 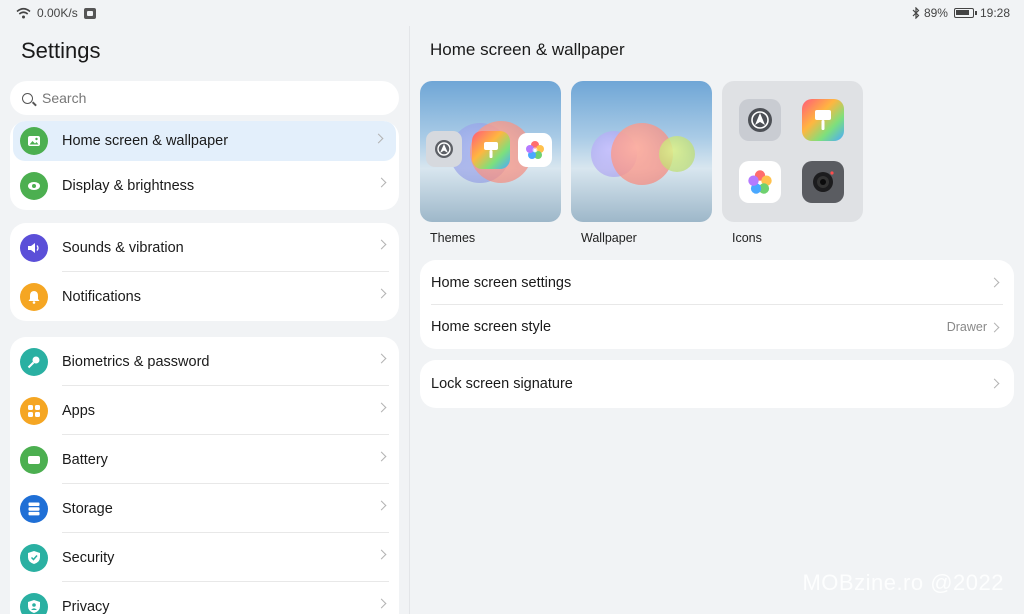 What do you see at coordinates (86, 606) in the screenshot?
I see `sidebar-item-label: Privacy` at bounding box center [86, 606].